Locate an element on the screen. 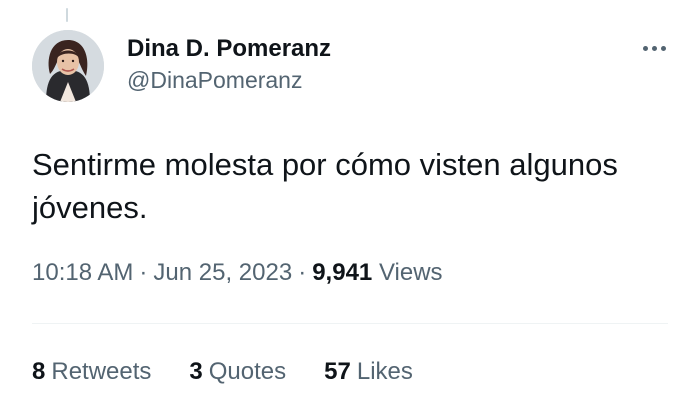 Image resolution: width=700 pixels, height=406 pixels. stat-retweets: 8 Retweets is located at coordinates (91, 372).